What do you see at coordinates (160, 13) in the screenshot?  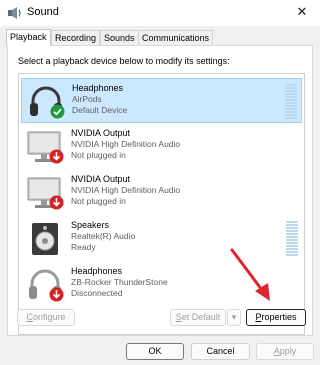 I see `title-bar: Sound ✕` at bounding box center [160, 13].